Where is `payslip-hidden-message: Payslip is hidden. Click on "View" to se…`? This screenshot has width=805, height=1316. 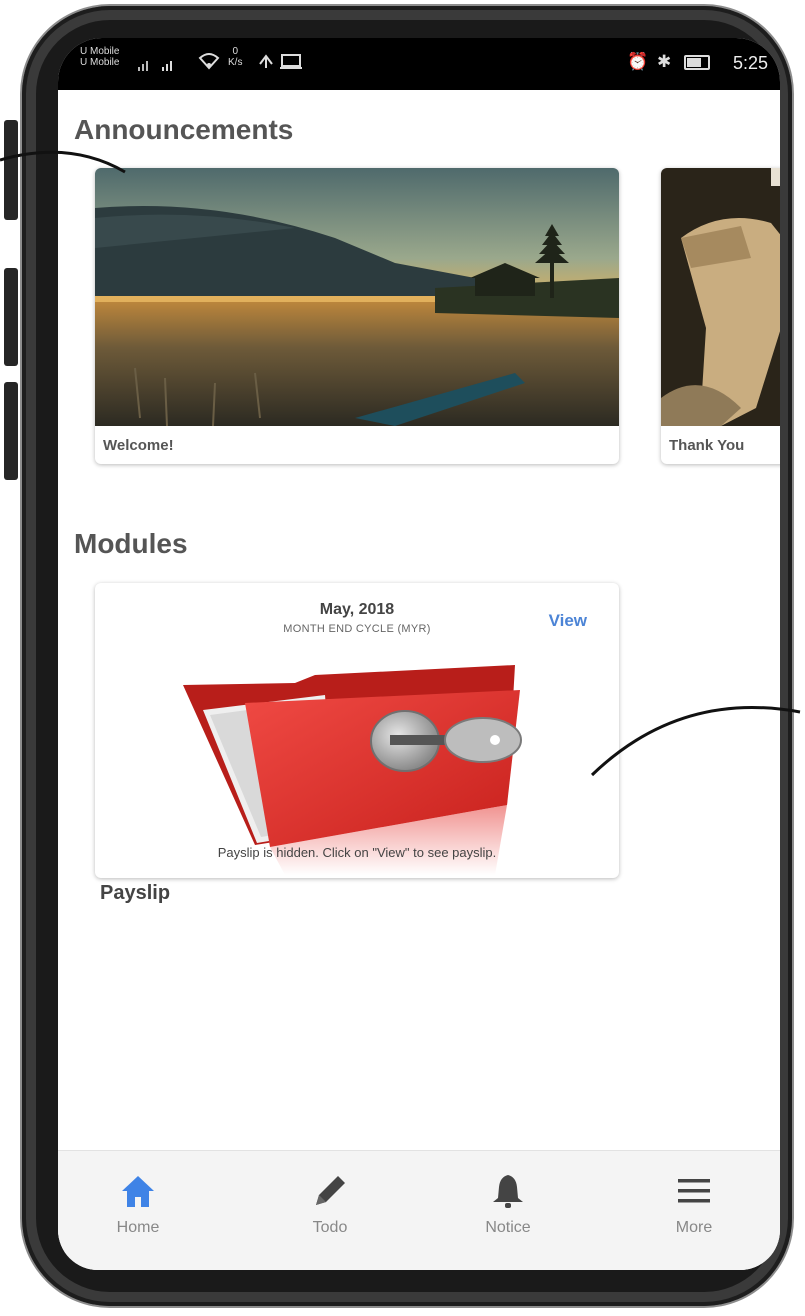 payslip-hidden-message: Payslip is hidden. Click on "View" to se… is located at coordinates (357, 852).